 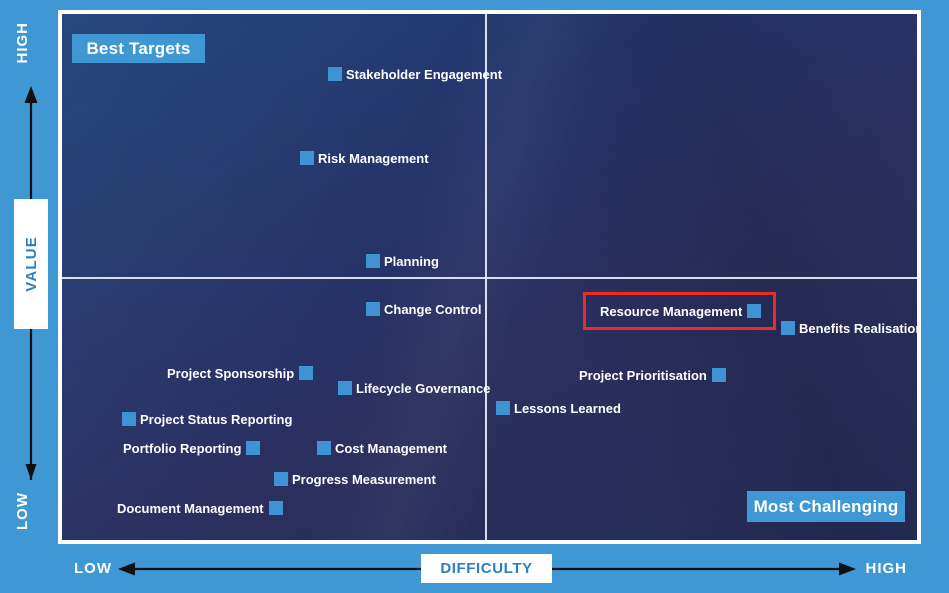 I want to click on data-point: Change Control, so click(x=424, y=309).